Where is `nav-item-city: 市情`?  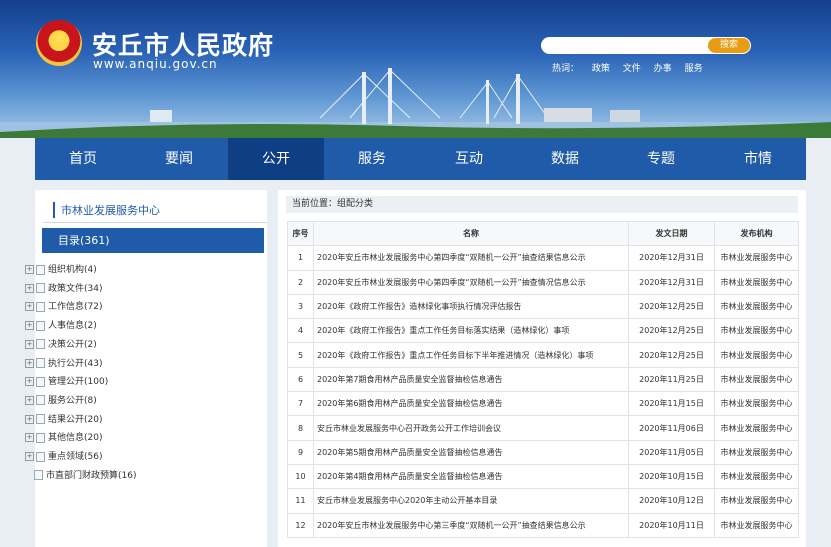 nav-item-city: 市情 is located at coordinates (758, 159).